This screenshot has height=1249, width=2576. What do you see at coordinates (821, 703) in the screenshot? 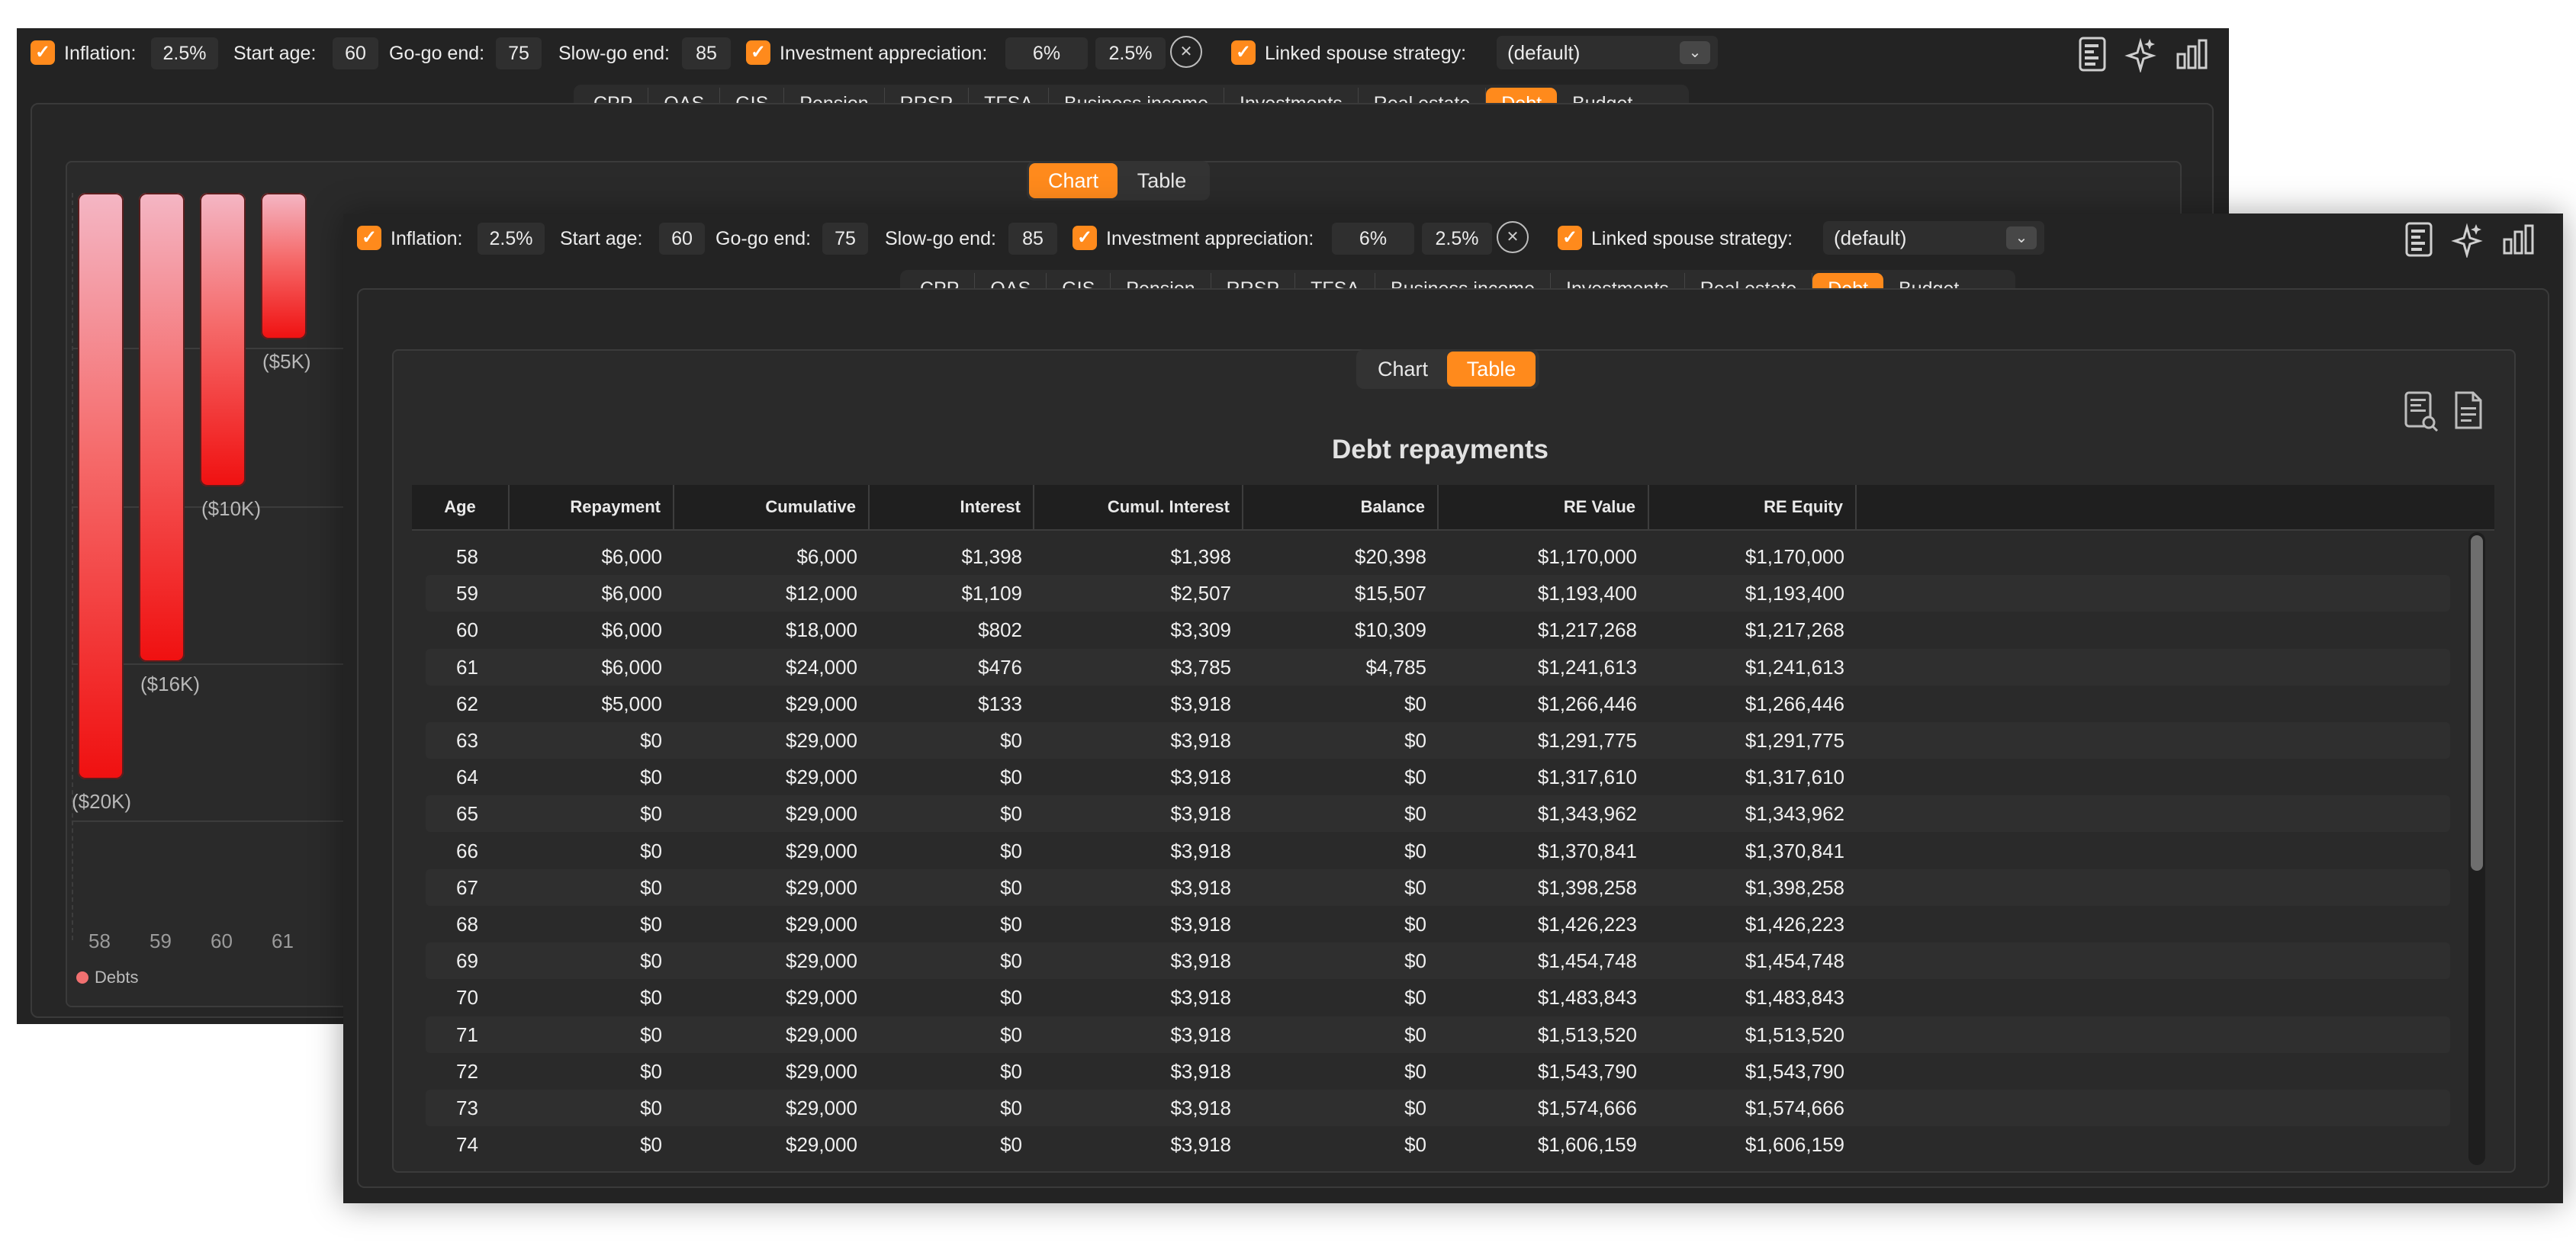
I see `cell-cumulative: $29,000` at bounding box center [821, 703].